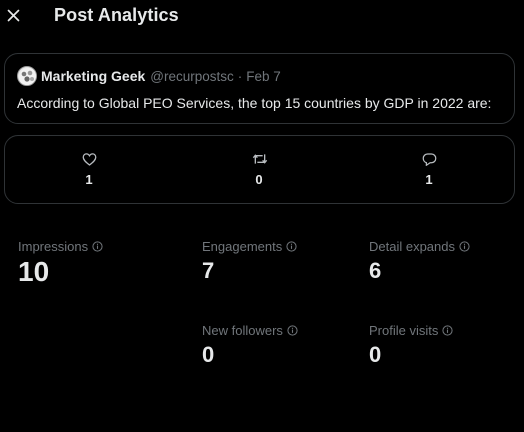 The image size is (524, 432). Describe the element at coordinates (429, 171) in the screenshot. I see `replies-stat: 1` at that location.